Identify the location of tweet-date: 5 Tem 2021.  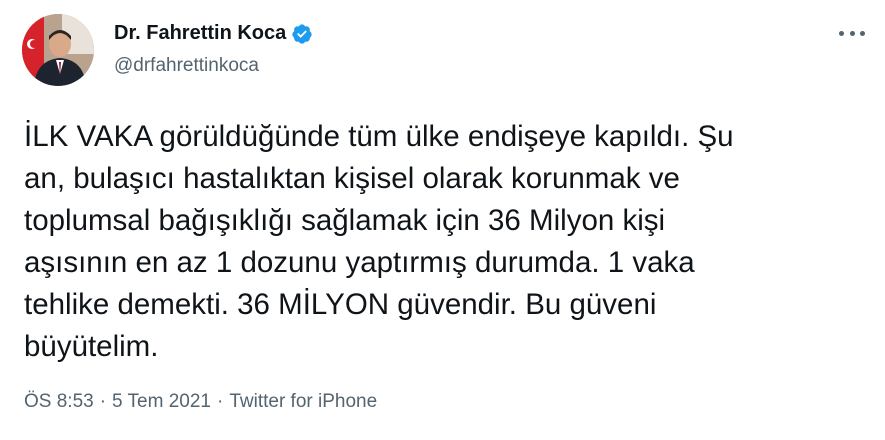
(161, 402).